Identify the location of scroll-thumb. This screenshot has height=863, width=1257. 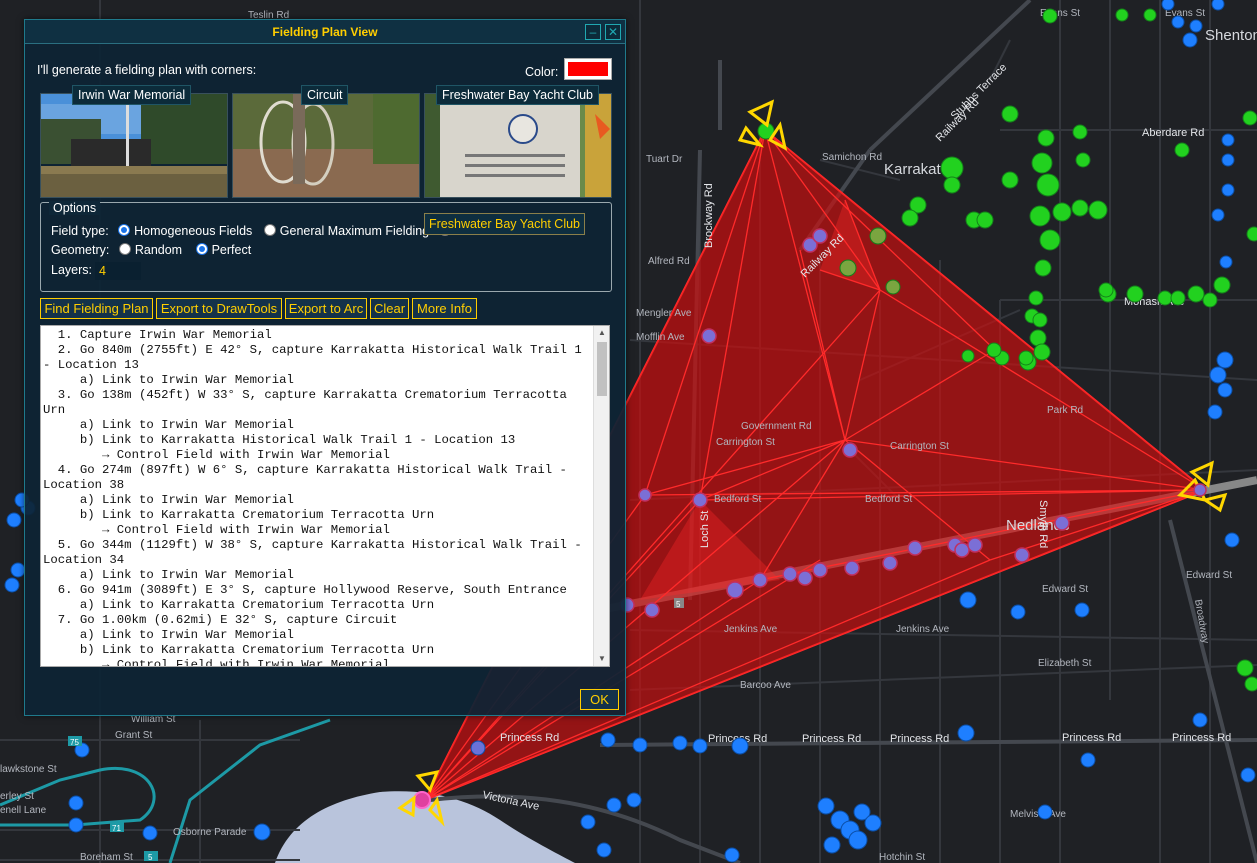
(602, 369).